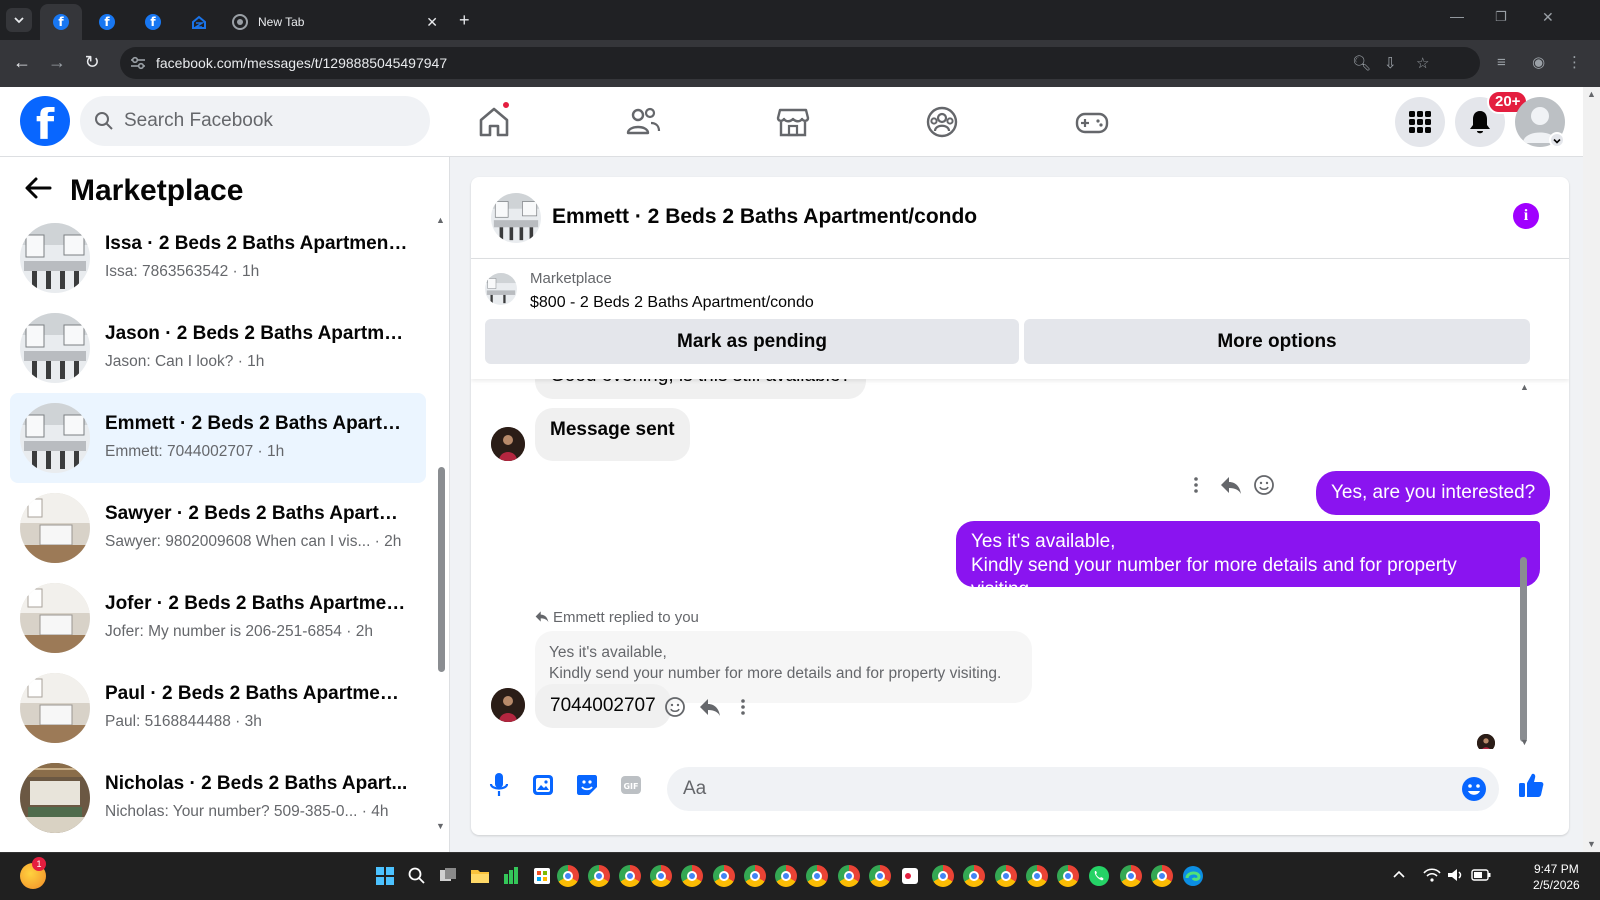 The height and width of the screenshot is (900, 1600). I want to click on battery-icon, so click(1481, 875).